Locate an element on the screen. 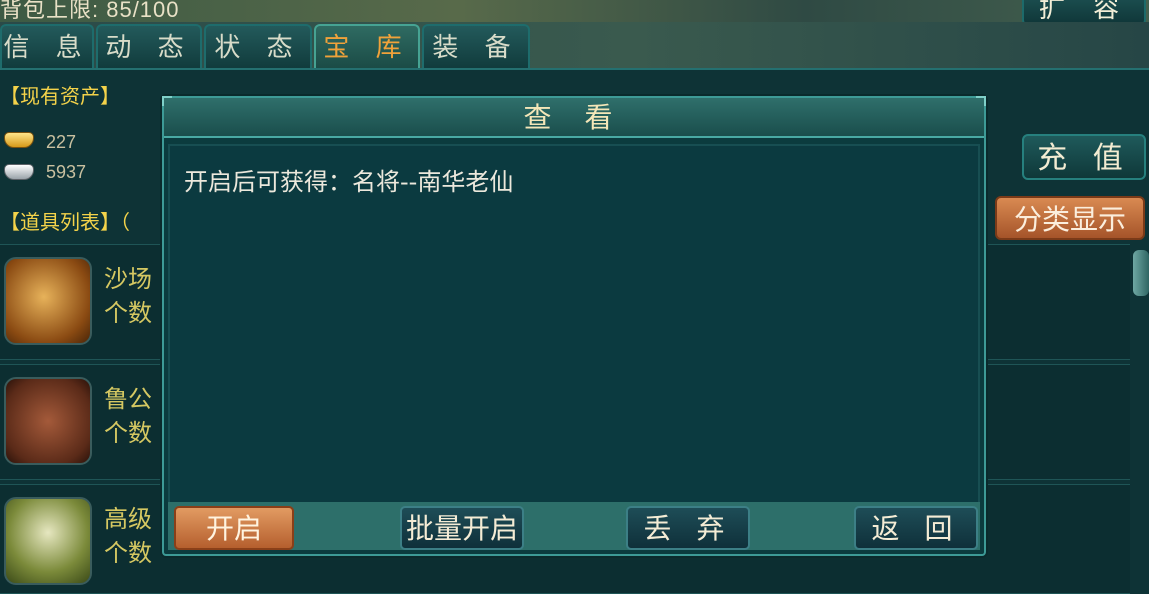  drum-icon is located at coordinates (48, 541).